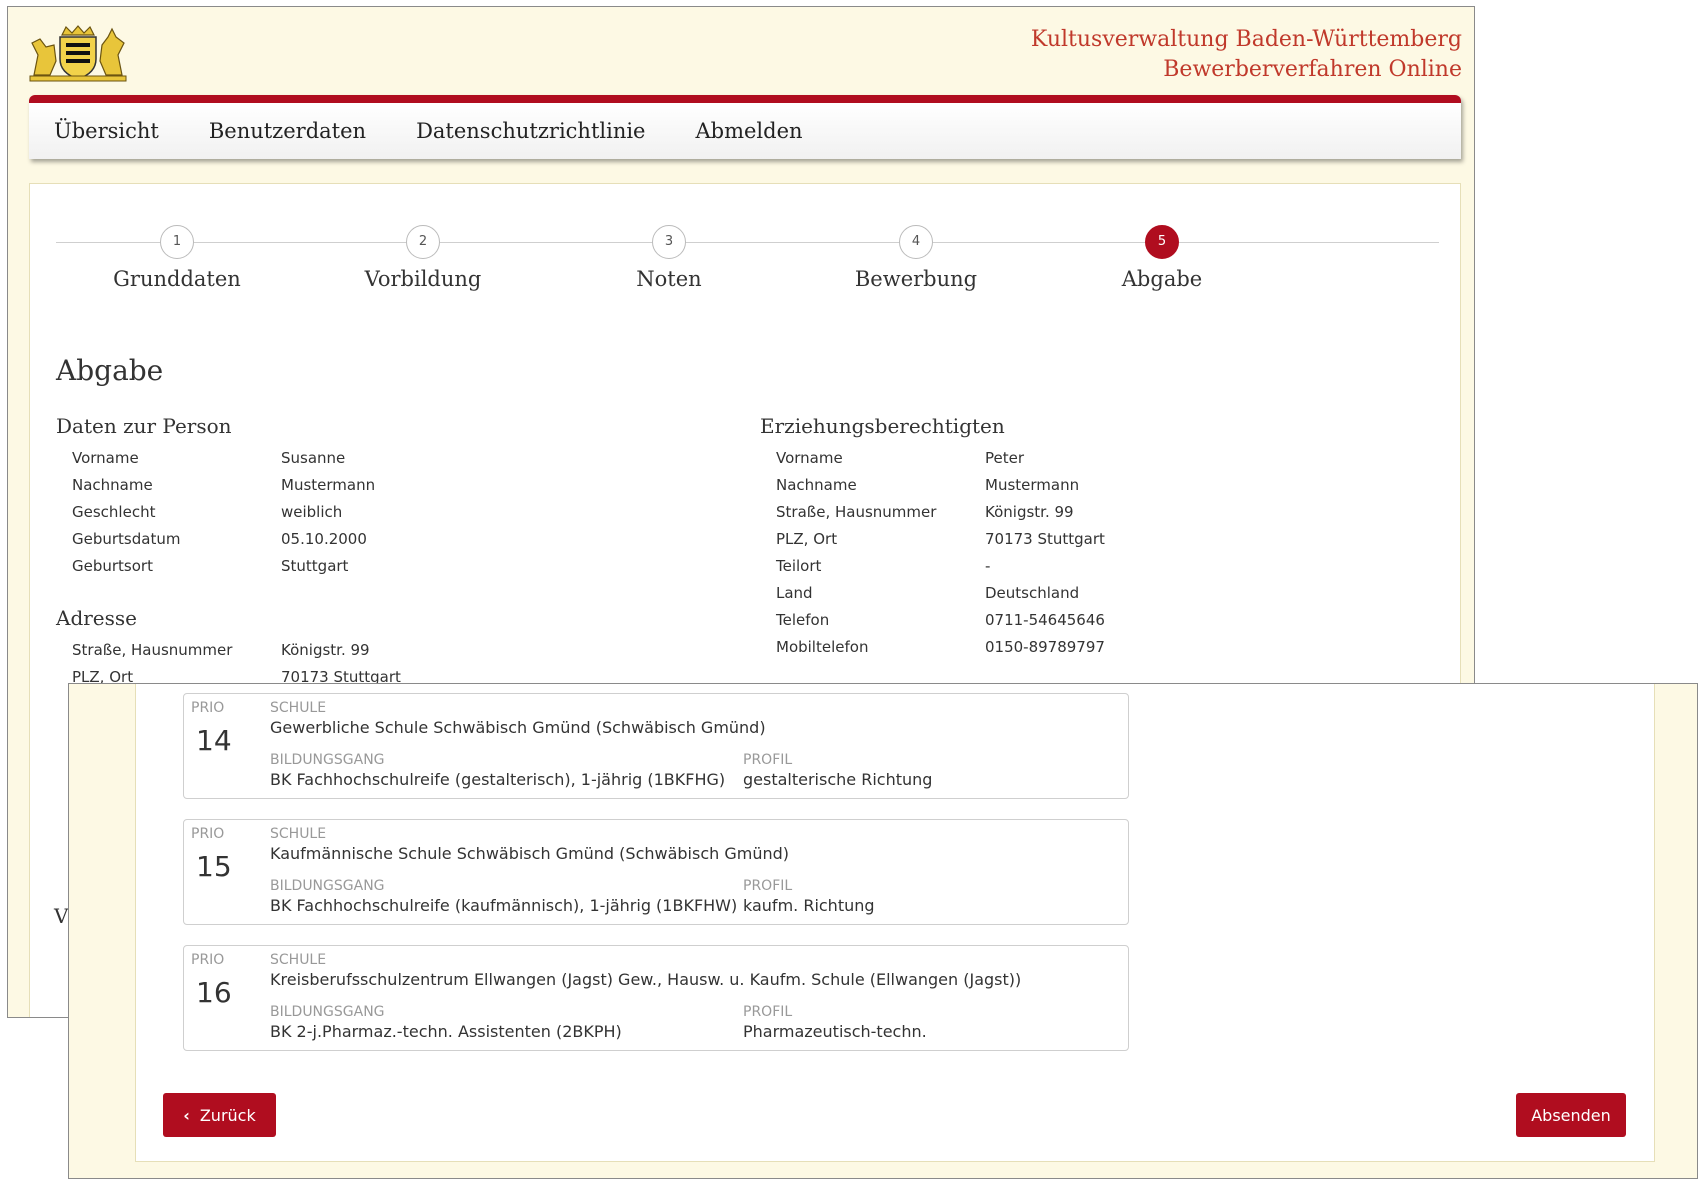 Image resolution: width=1698 pixels, height=1179 pixels. What do you see at coordinates (669, 242) in the screenshot?
I see `step-number: 3` at bounding box center [669, 242].